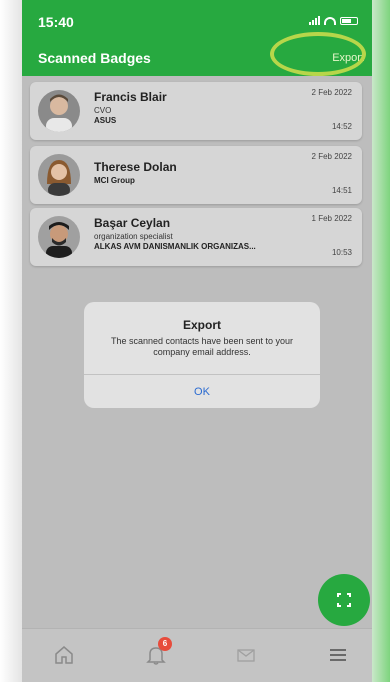  I want to click on contact-role: organization specialist, so click(133, 236).